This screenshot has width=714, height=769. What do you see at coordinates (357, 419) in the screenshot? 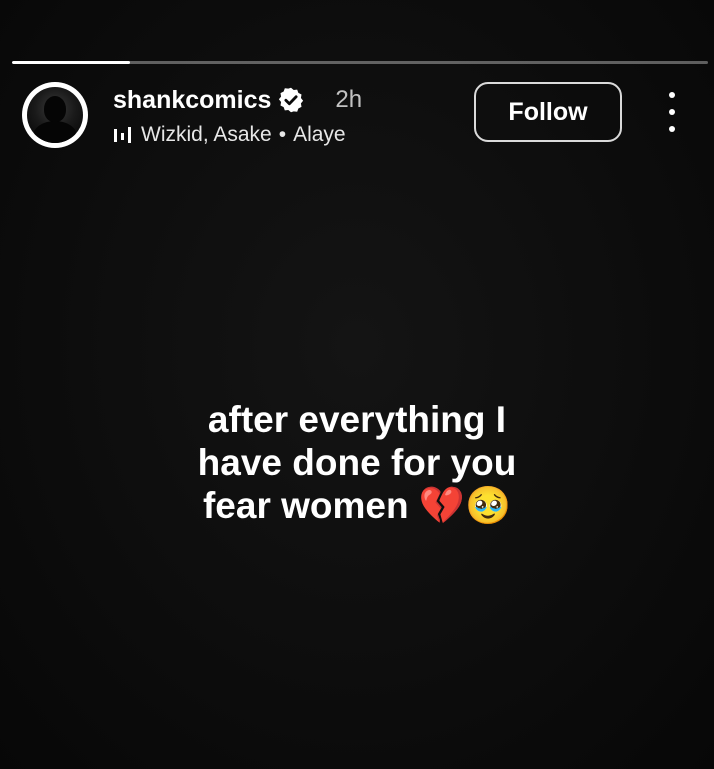
I see `caption-line-1: after everything I` at bounding box center [357, 419].